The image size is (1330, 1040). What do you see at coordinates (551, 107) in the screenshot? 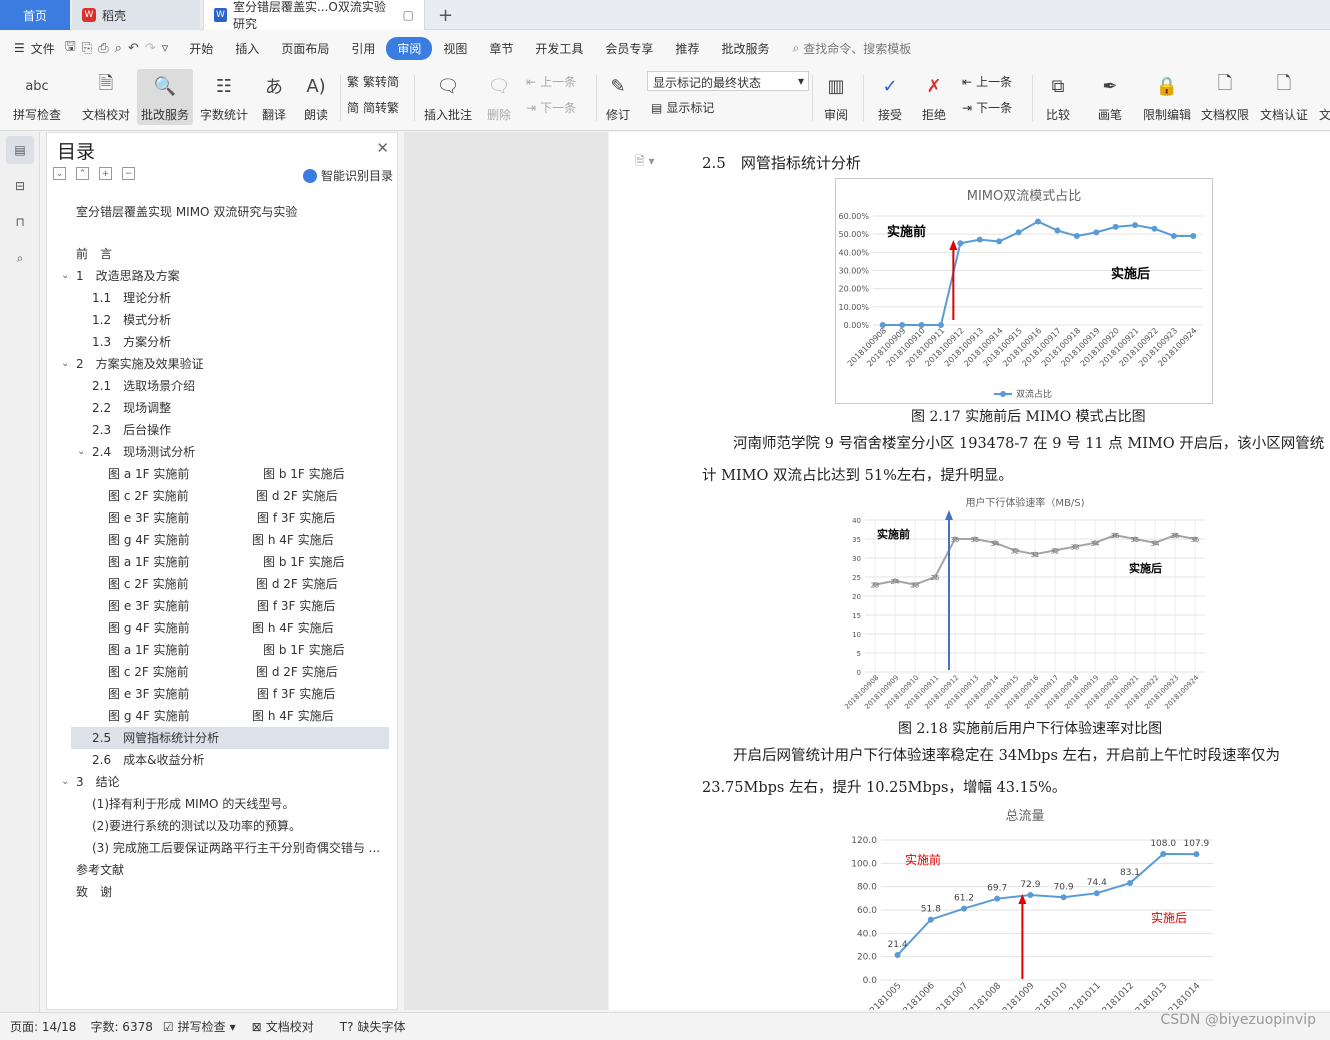
I see `next-comment-button: ⇥ 下一条` at bounding box center [551, 107].